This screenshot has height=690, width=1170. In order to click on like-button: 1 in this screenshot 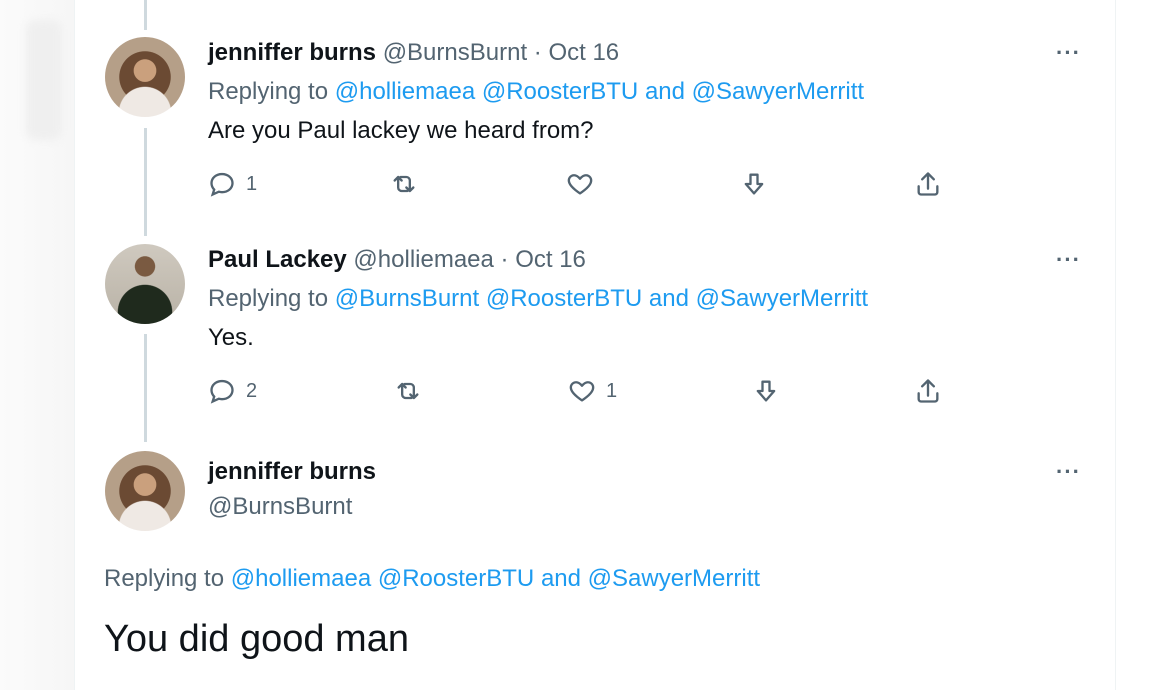, I will do `click(592, 391)`.